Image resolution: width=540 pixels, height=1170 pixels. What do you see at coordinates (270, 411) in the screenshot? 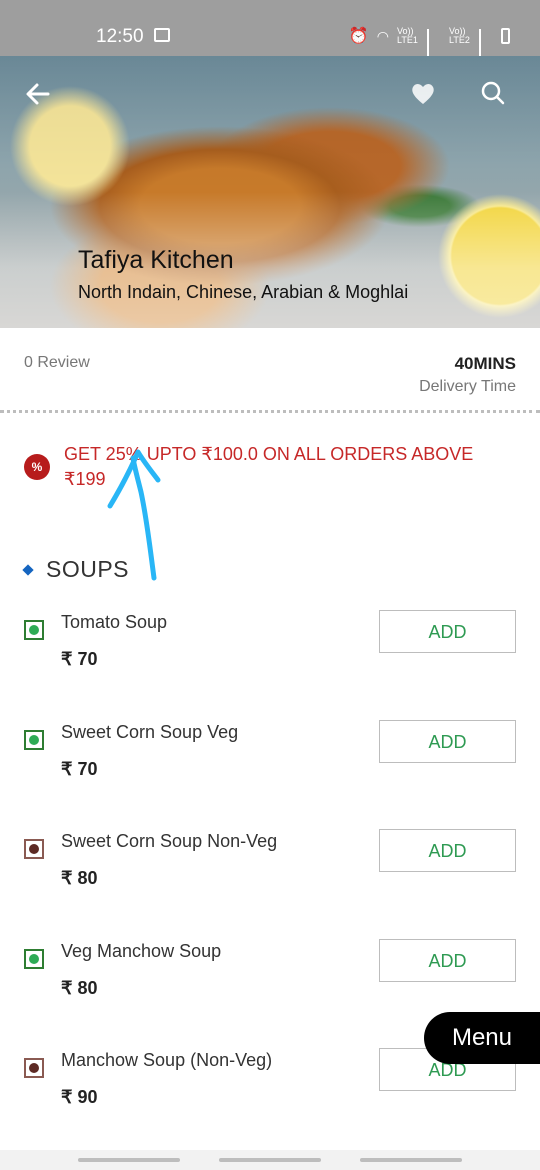
I see `dotted-divider` at bounding box center [270, 411].